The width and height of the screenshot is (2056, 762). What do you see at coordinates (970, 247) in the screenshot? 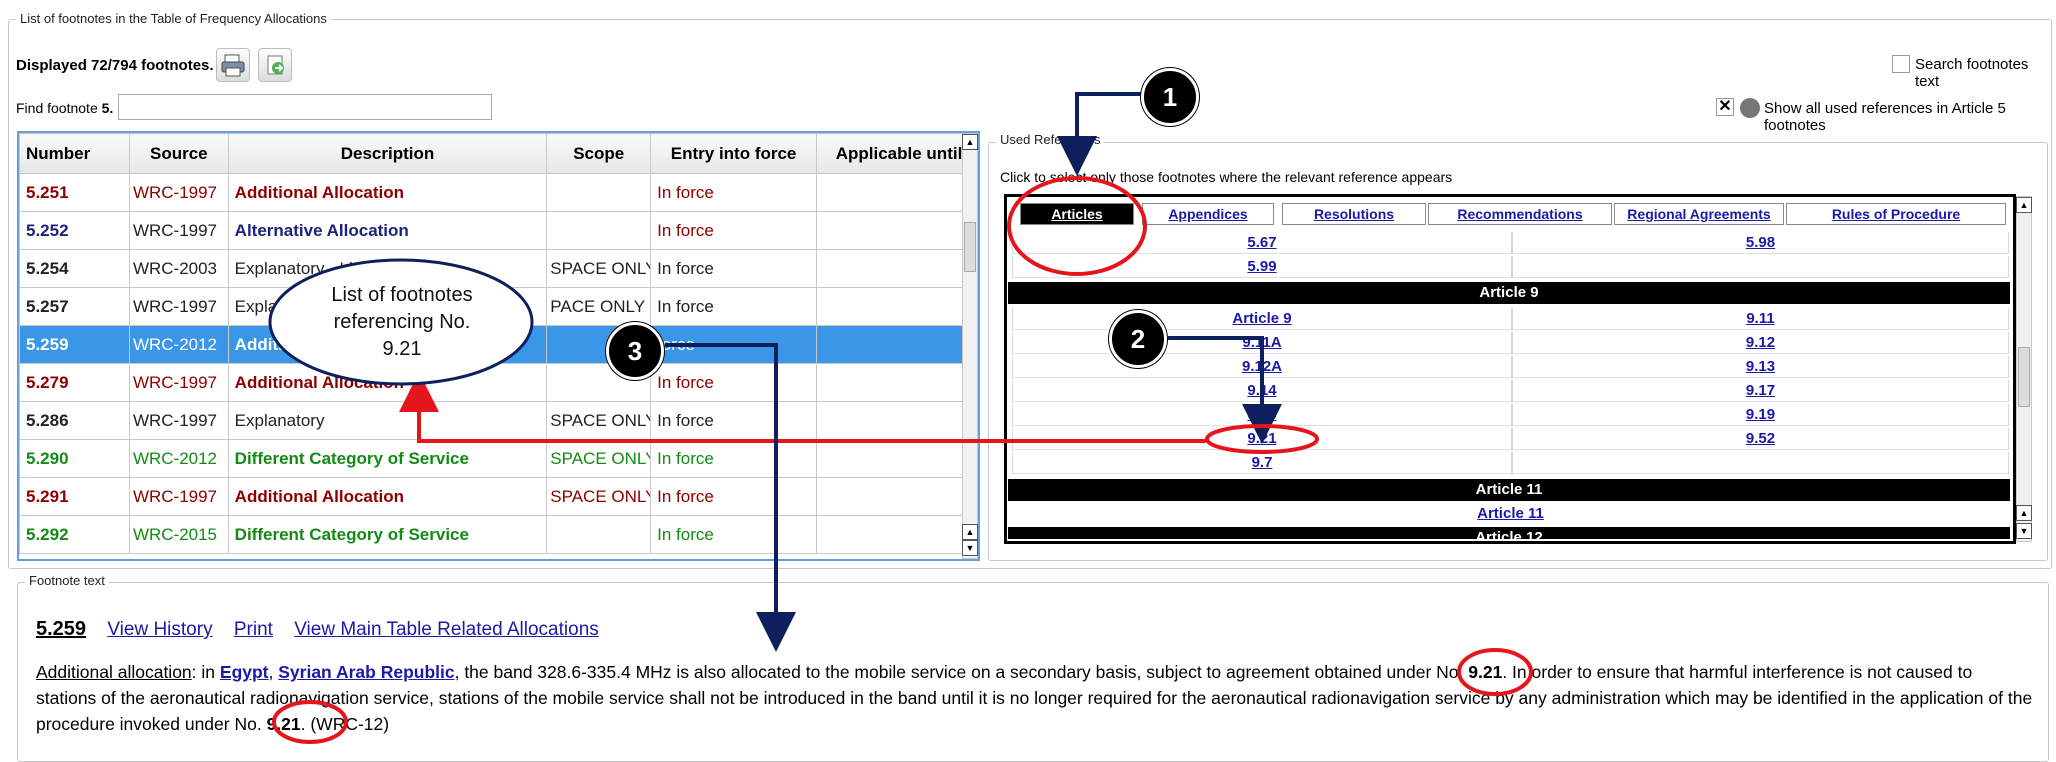
I see `scroll-thumb` at bounding box center [970, 247].